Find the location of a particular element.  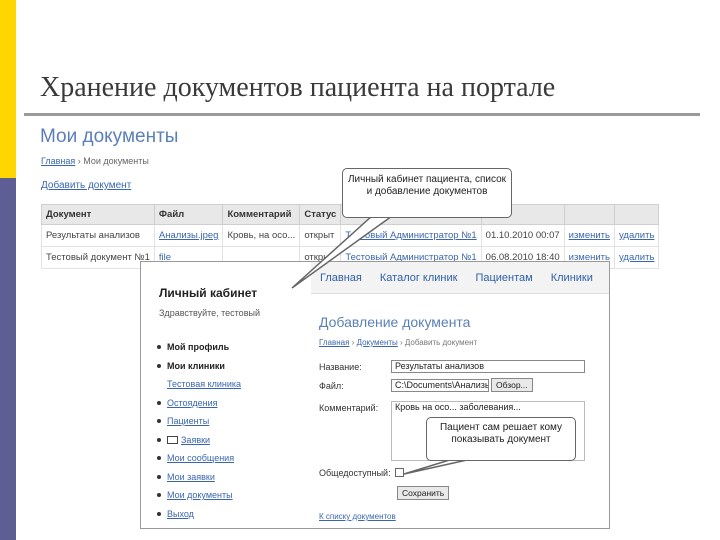

sidebar-item-test-clinic: Тестовая клиника is located at coordinates (199, 384).